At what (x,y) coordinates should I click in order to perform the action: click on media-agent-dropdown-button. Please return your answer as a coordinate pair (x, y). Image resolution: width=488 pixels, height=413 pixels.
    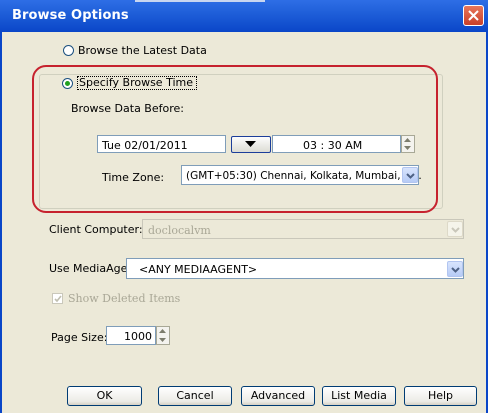
    Looking at the image, I should click on (455, 269).